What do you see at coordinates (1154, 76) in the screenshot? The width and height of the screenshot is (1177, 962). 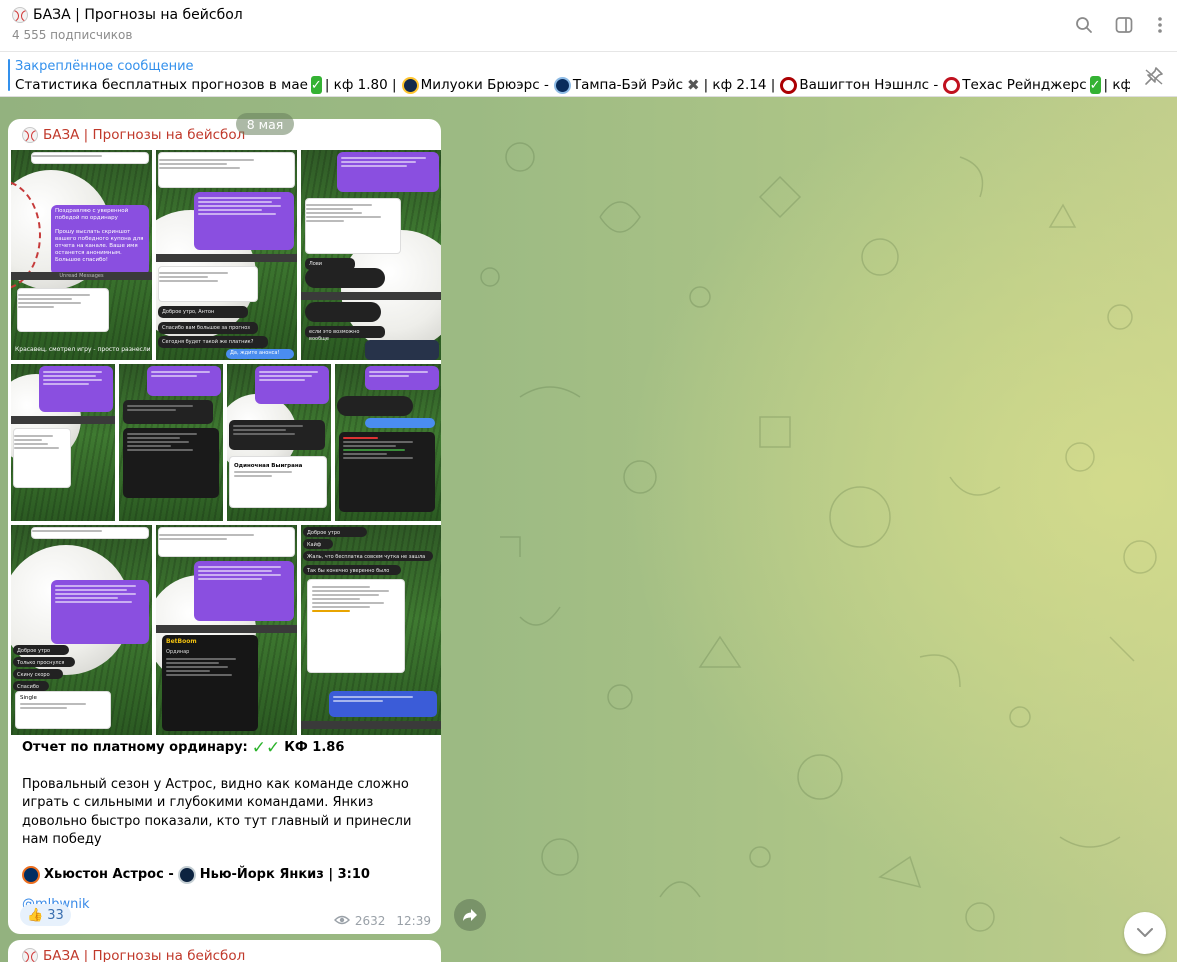 I see `unpin-icon` at bounding box center [1154, 76].